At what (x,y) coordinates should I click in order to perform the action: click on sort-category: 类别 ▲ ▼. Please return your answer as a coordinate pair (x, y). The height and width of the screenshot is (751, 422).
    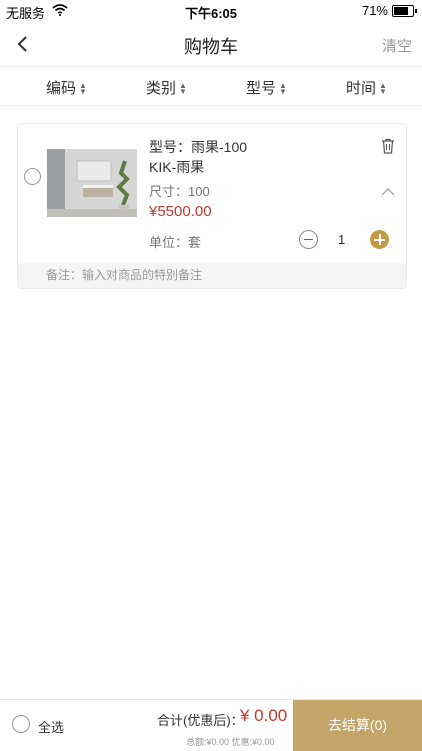
    Looking at the image, I should click on (166, 87).